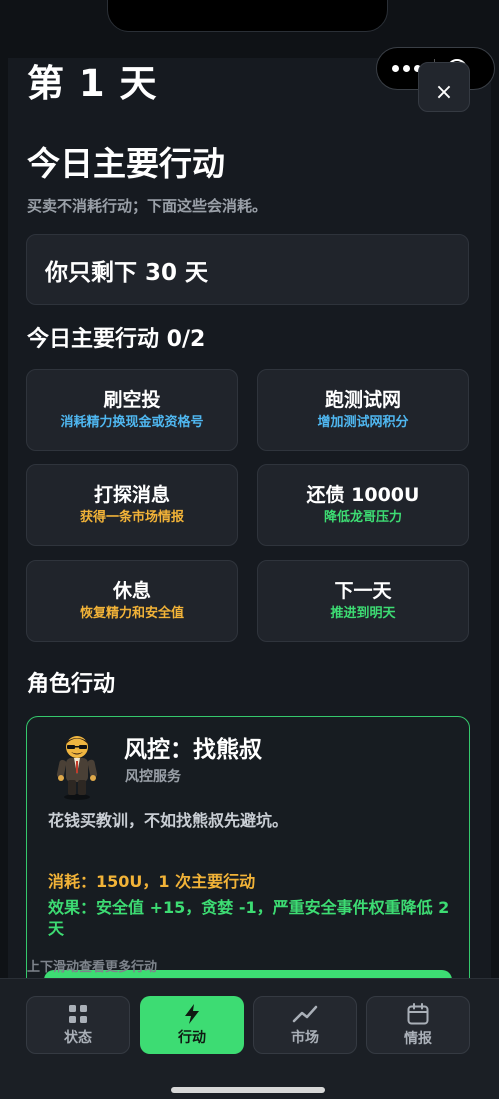 This screenshot has height=1099, width=499. I want to click on card-subtitle: 风控服务, so click(153, 777).